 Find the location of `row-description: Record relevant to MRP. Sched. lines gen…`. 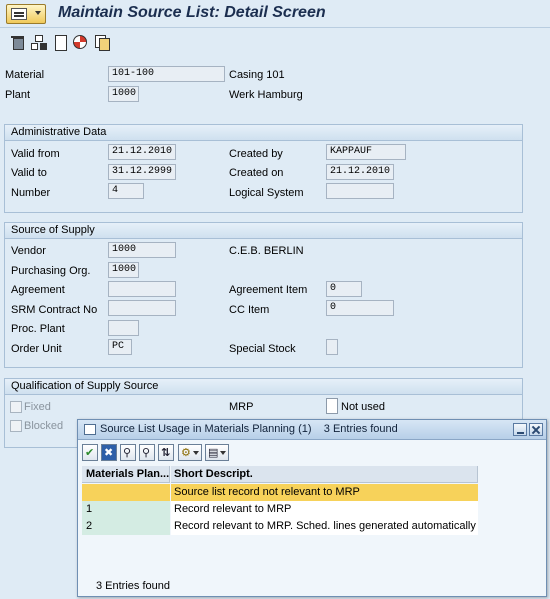

row-description: Record relevant to MRP. Sched. lines gen… is located at coordinates (324, 526).